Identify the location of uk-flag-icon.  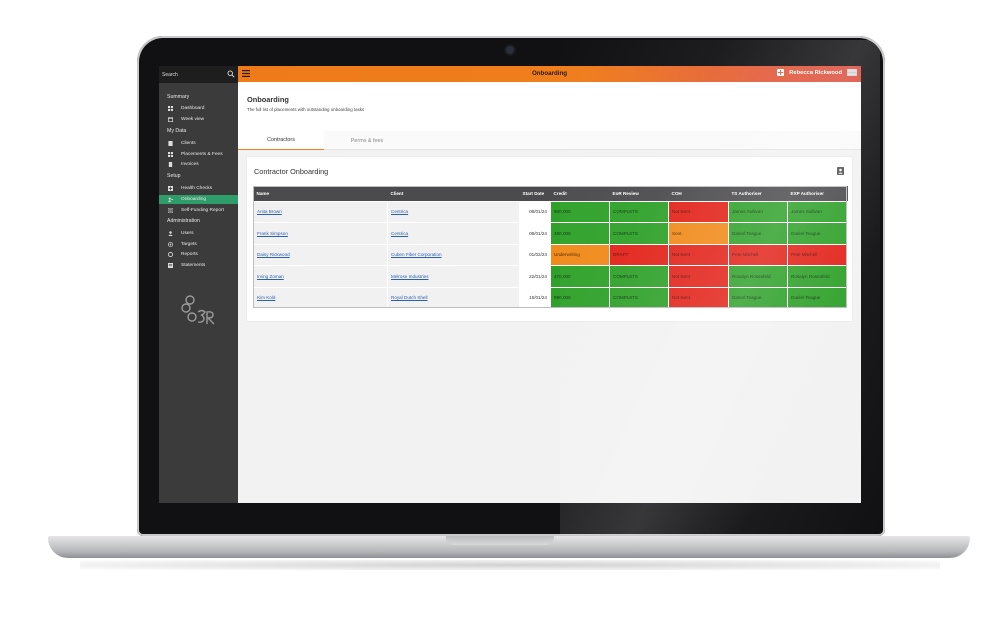
(852, 72).